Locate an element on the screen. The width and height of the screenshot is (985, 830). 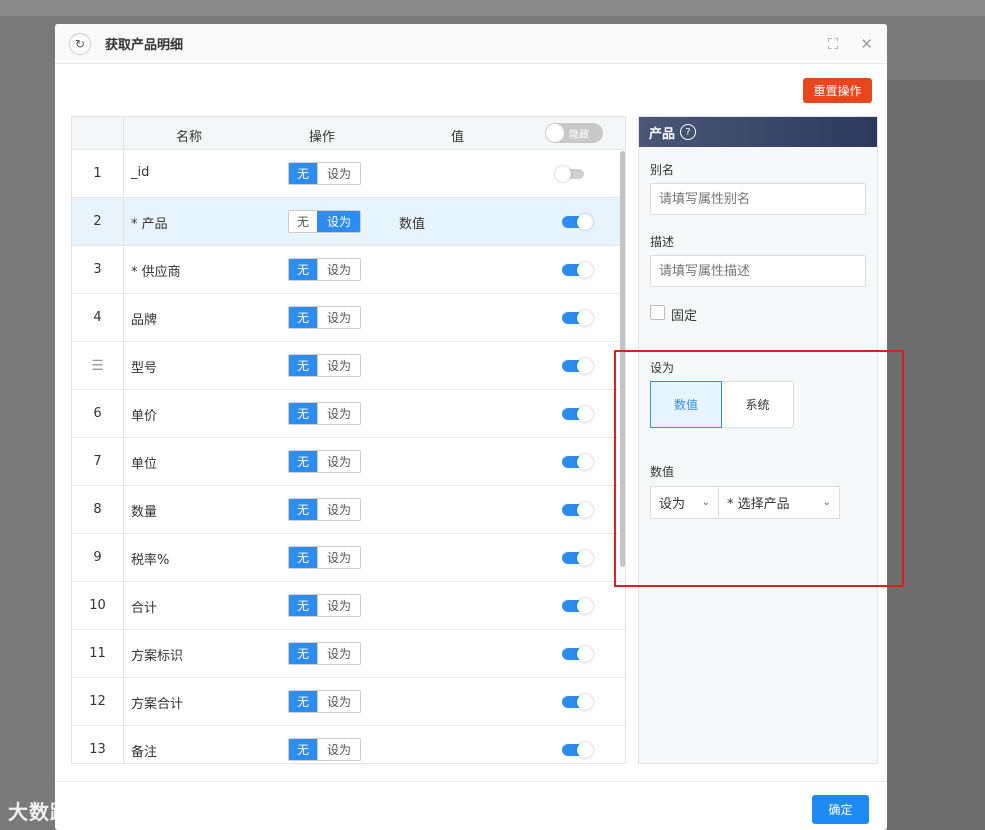
modal-footer: 确定 is located at coordinates (471, 805).